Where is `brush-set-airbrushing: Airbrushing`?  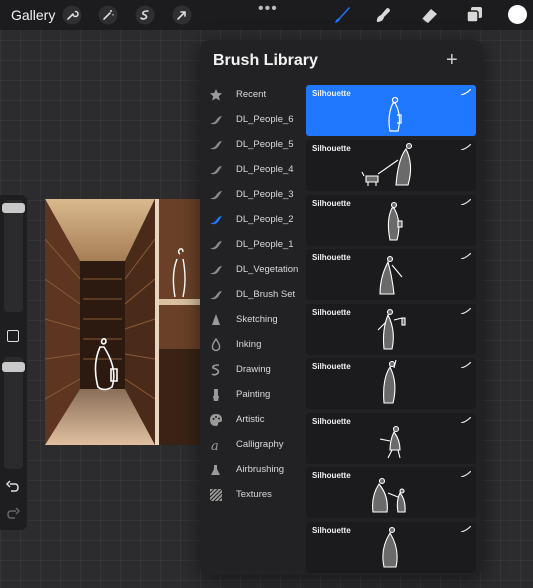
brush-set-airbrushing: Airbrushing is located at coordinates (253, 470).